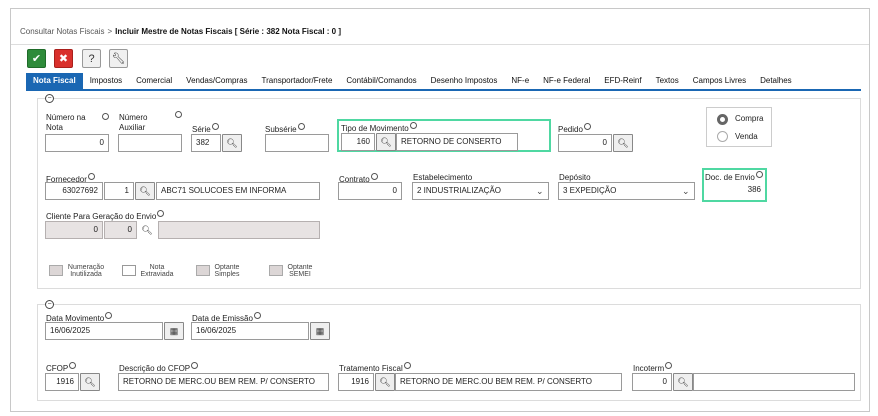  Describe the element at coordinates (722, 119) in the screenshot. I see `radio-compra` at that location.